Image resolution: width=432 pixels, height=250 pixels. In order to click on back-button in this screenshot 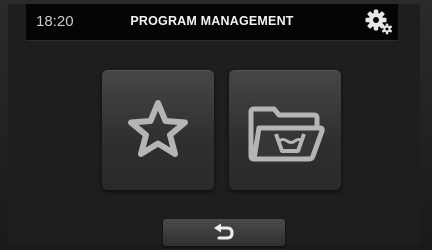, I will do `click(224, 232)`.